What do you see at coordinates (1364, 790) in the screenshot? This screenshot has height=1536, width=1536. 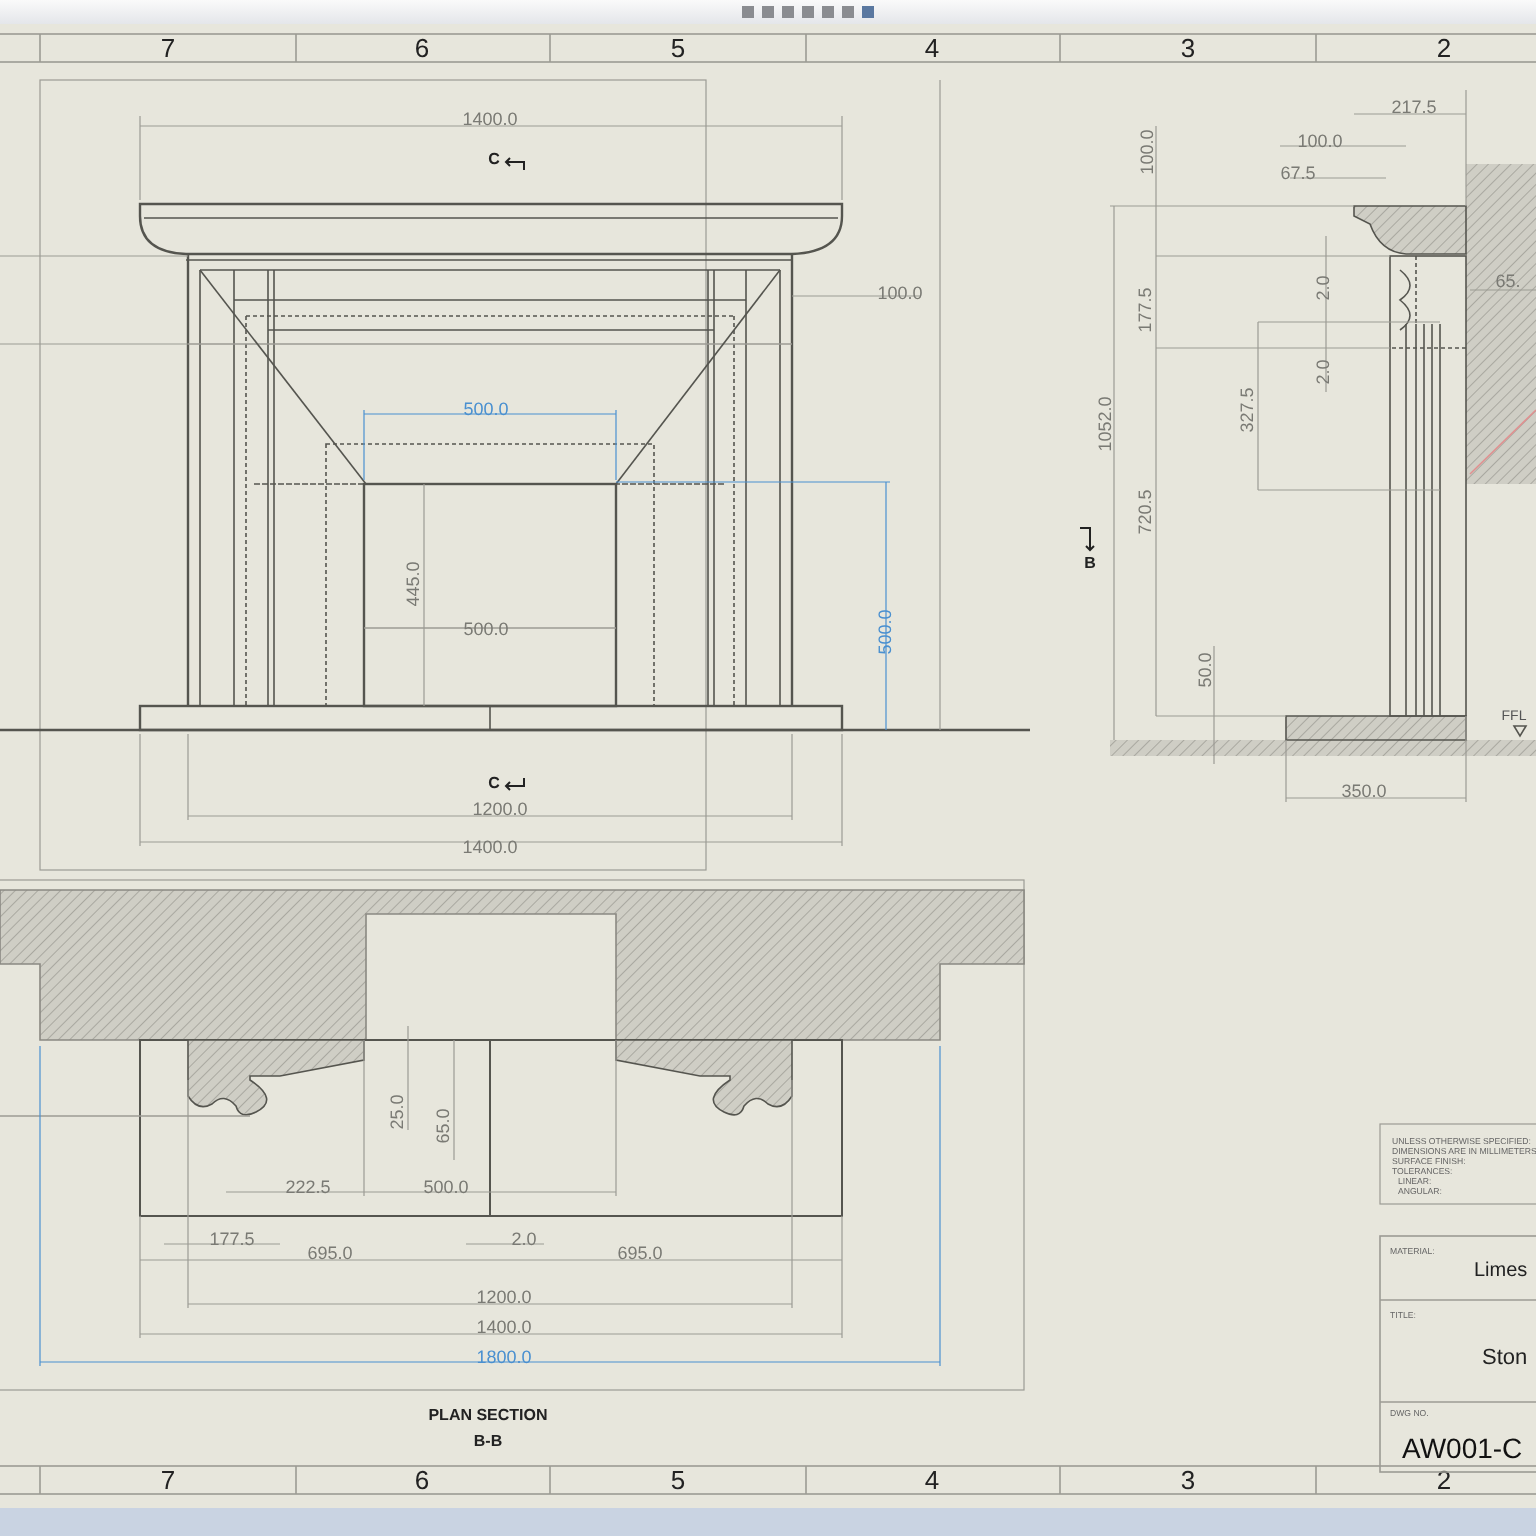 I see `dimension-value: 350.0` at bounding box center [1364, 790].